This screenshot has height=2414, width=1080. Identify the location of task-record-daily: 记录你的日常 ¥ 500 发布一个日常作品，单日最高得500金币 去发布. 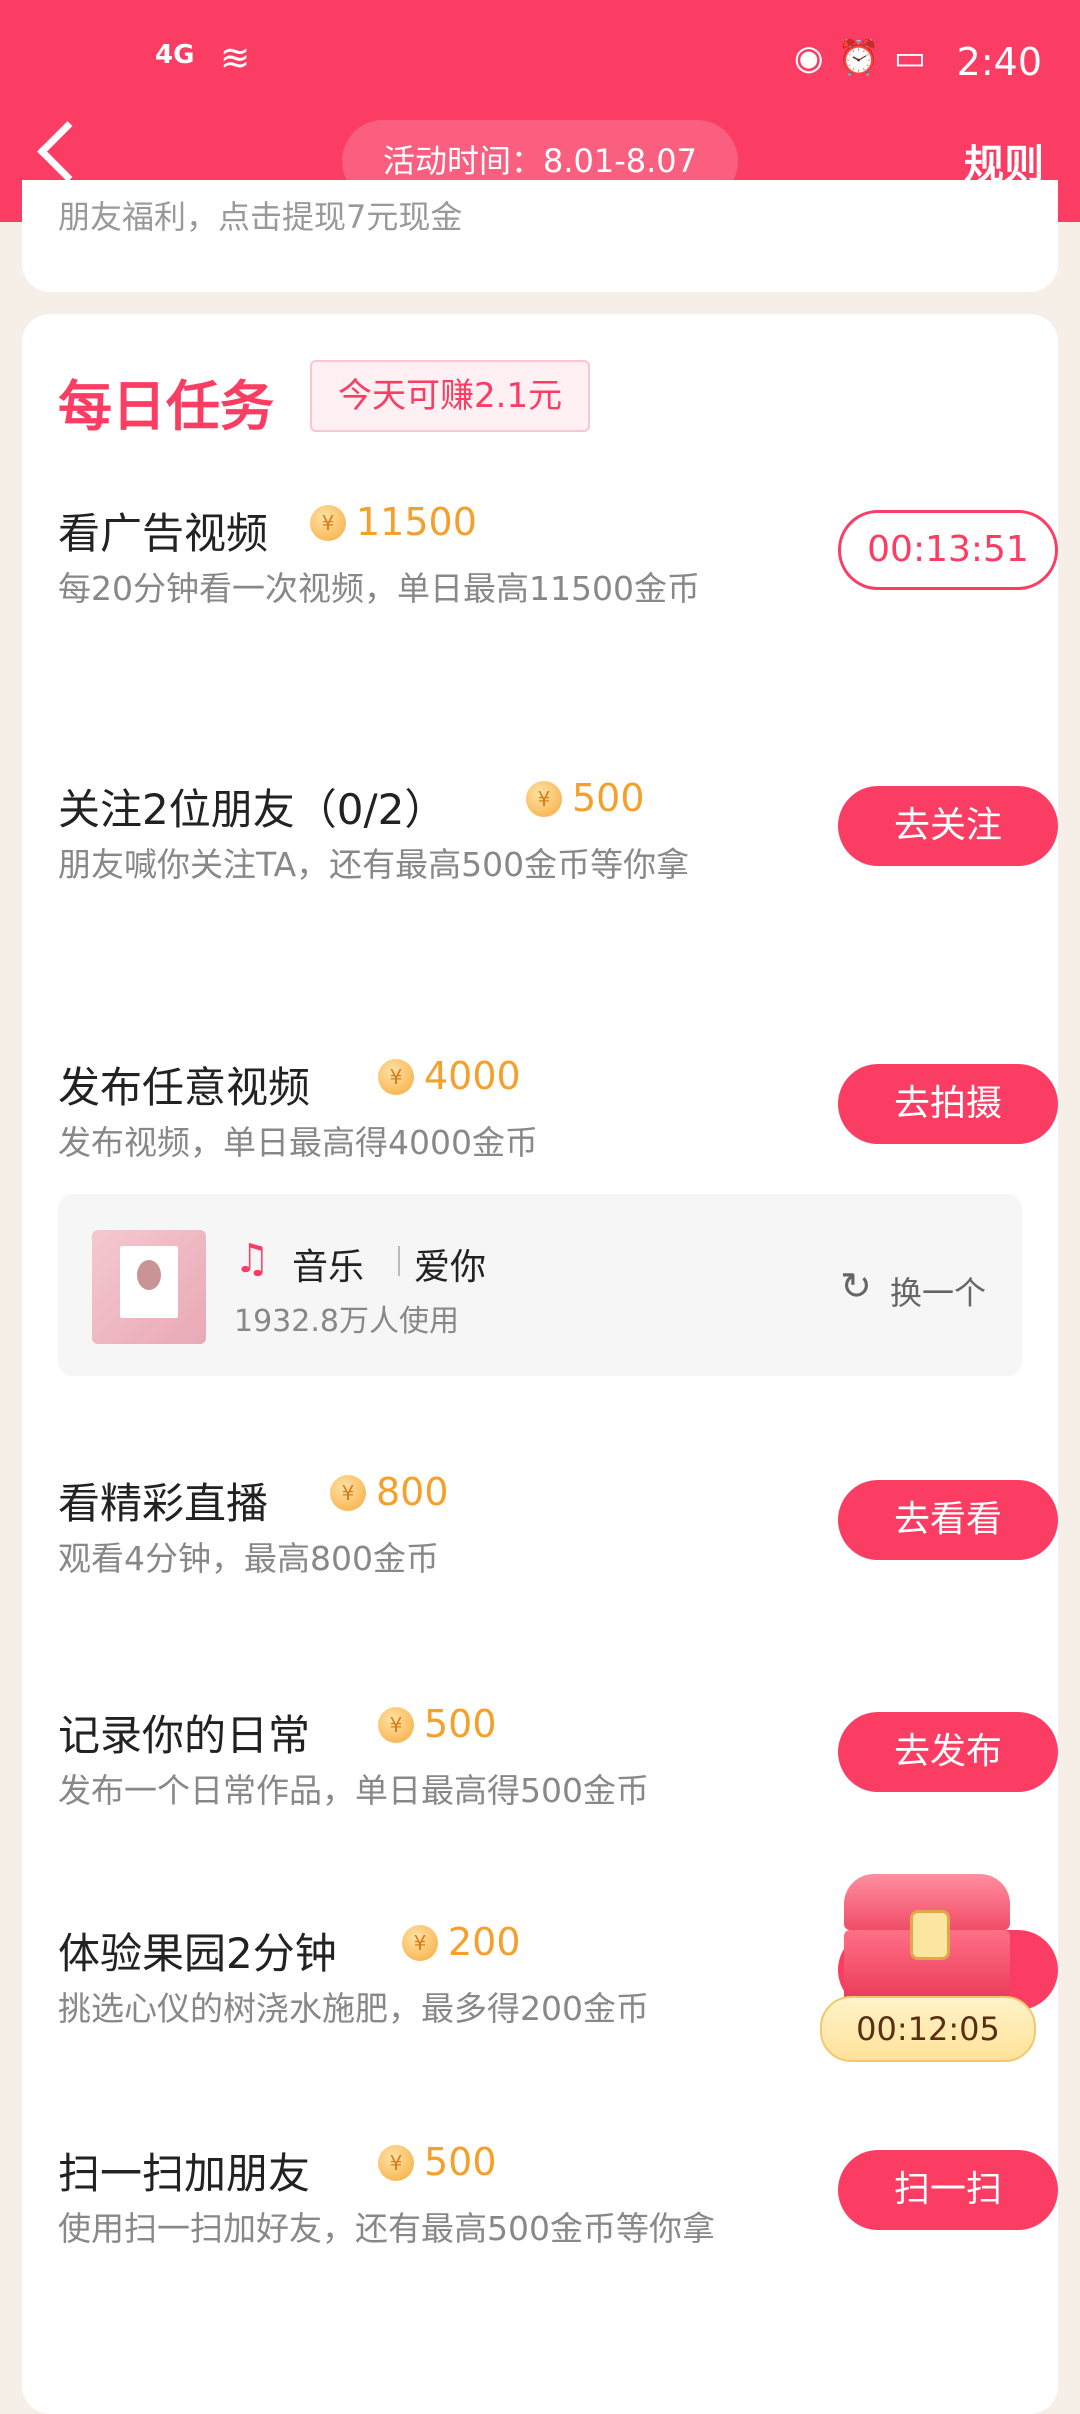
(558, 1762).